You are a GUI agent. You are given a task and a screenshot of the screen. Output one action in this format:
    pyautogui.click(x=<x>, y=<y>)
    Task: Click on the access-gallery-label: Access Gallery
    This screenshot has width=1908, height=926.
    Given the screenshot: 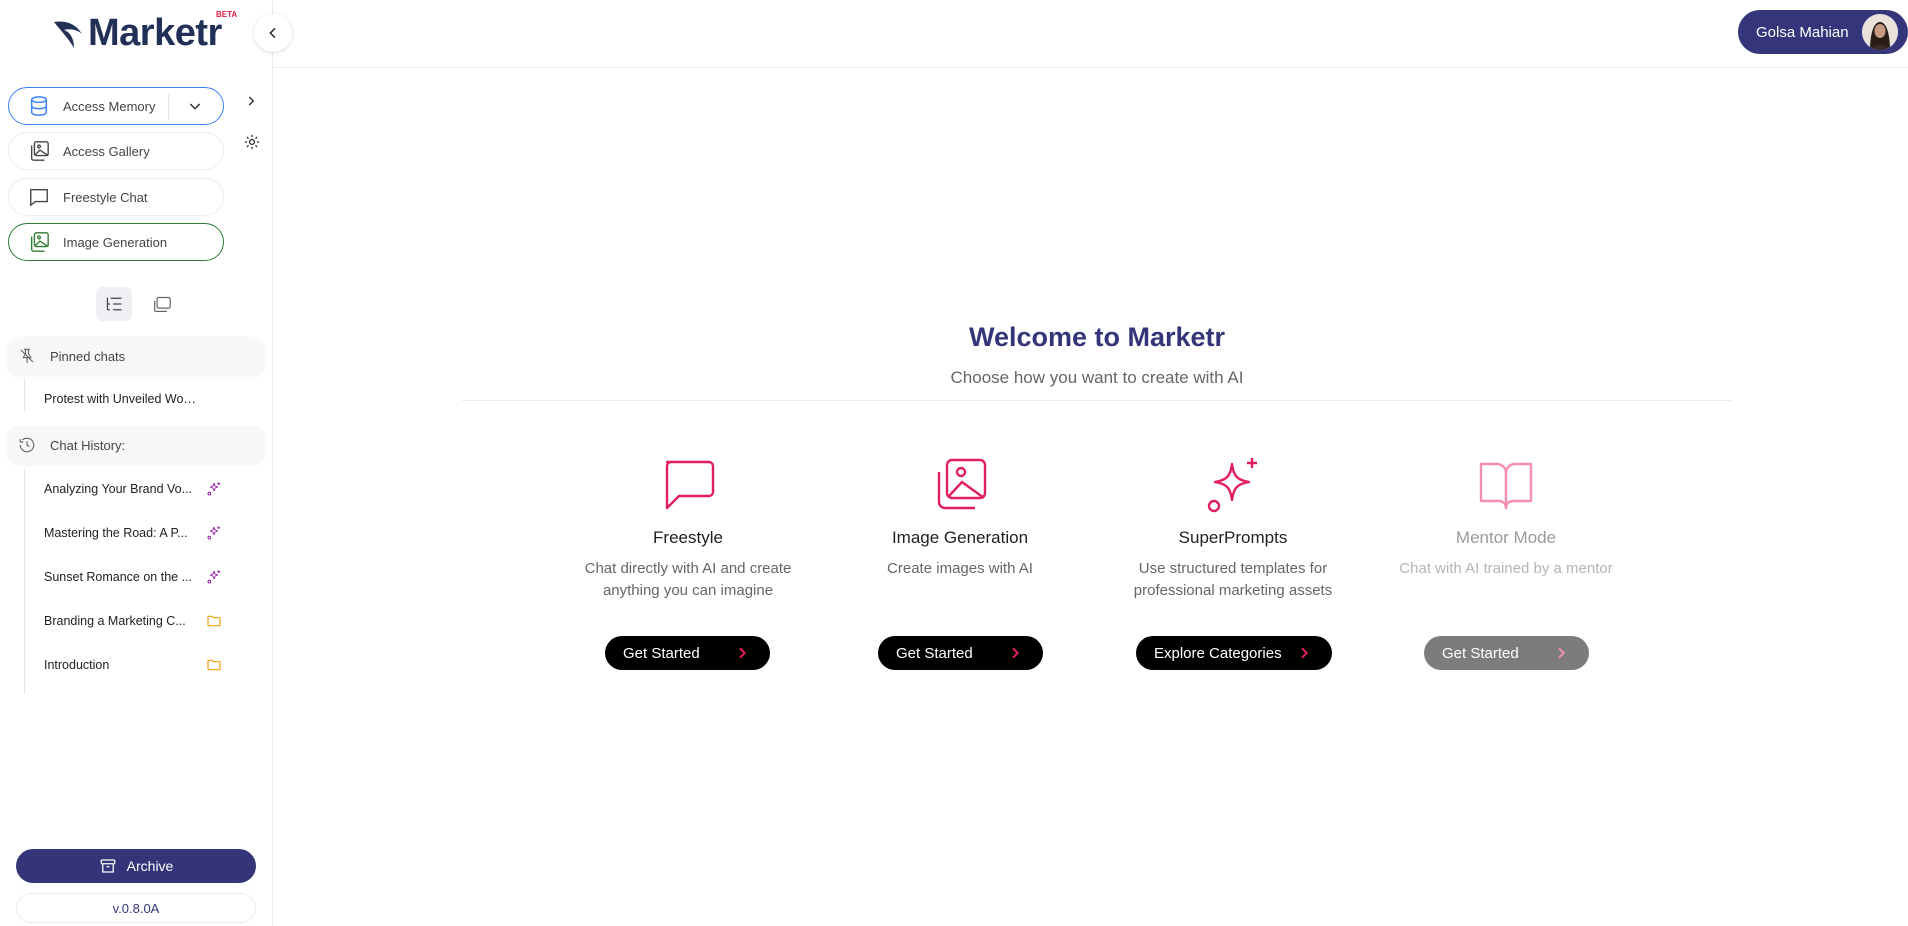 What is the action you would take?
    pyautogui.click(x=106, y=151)
    